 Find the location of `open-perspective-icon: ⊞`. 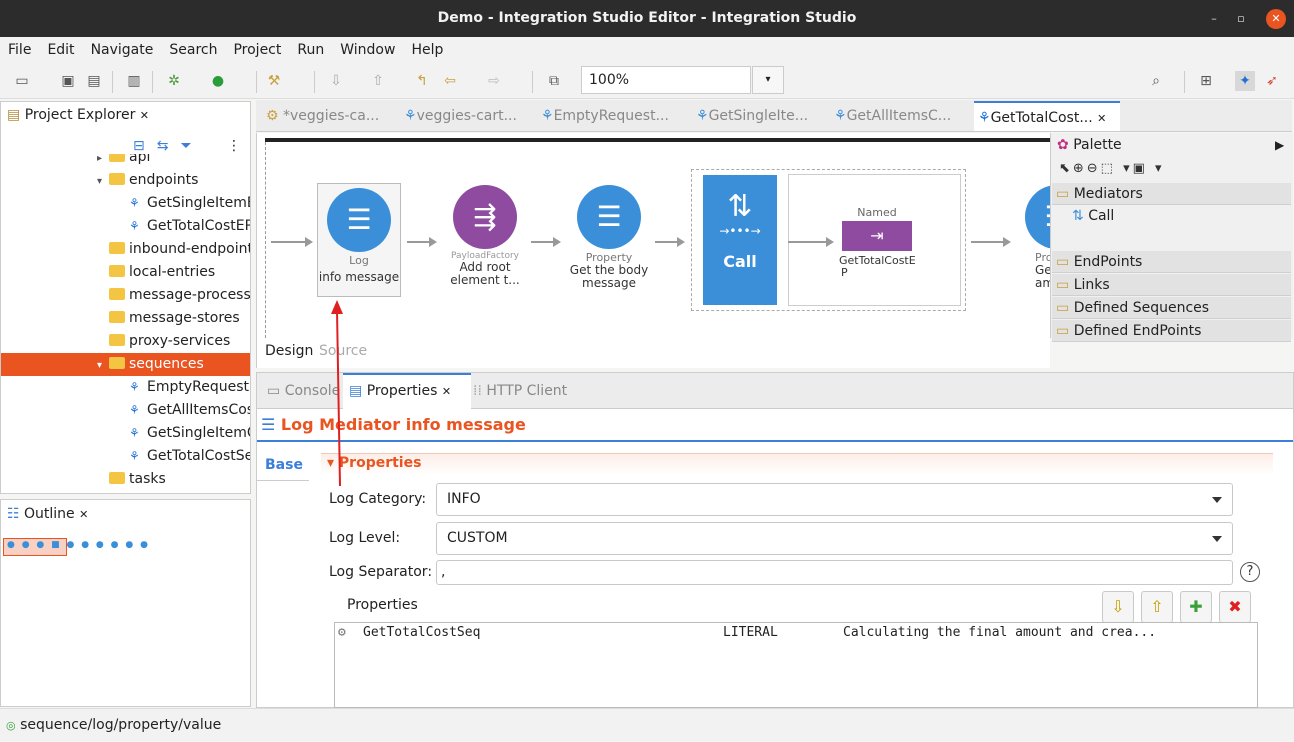

open-perspective-icon: ⊞ is located at coordinates (1206, 81).